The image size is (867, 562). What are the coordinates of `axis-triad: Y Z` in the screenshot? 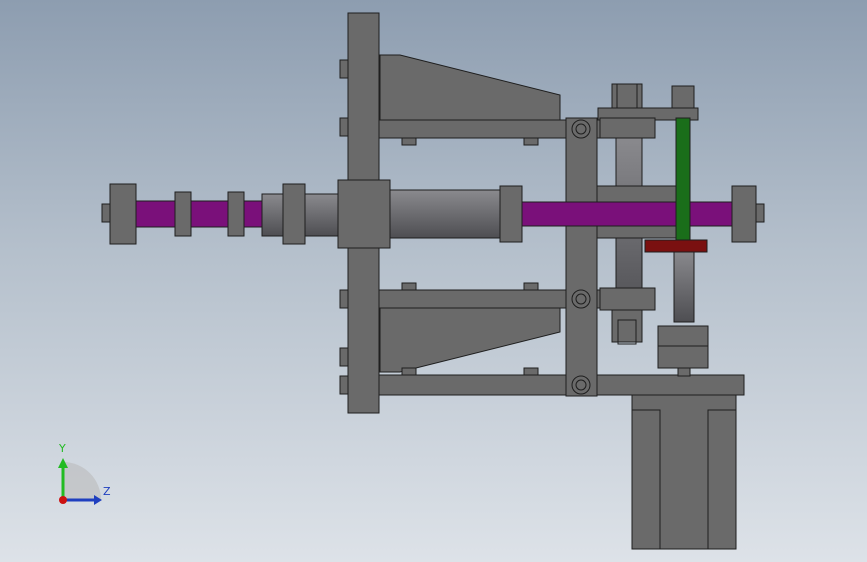 It's located at (85, 480).